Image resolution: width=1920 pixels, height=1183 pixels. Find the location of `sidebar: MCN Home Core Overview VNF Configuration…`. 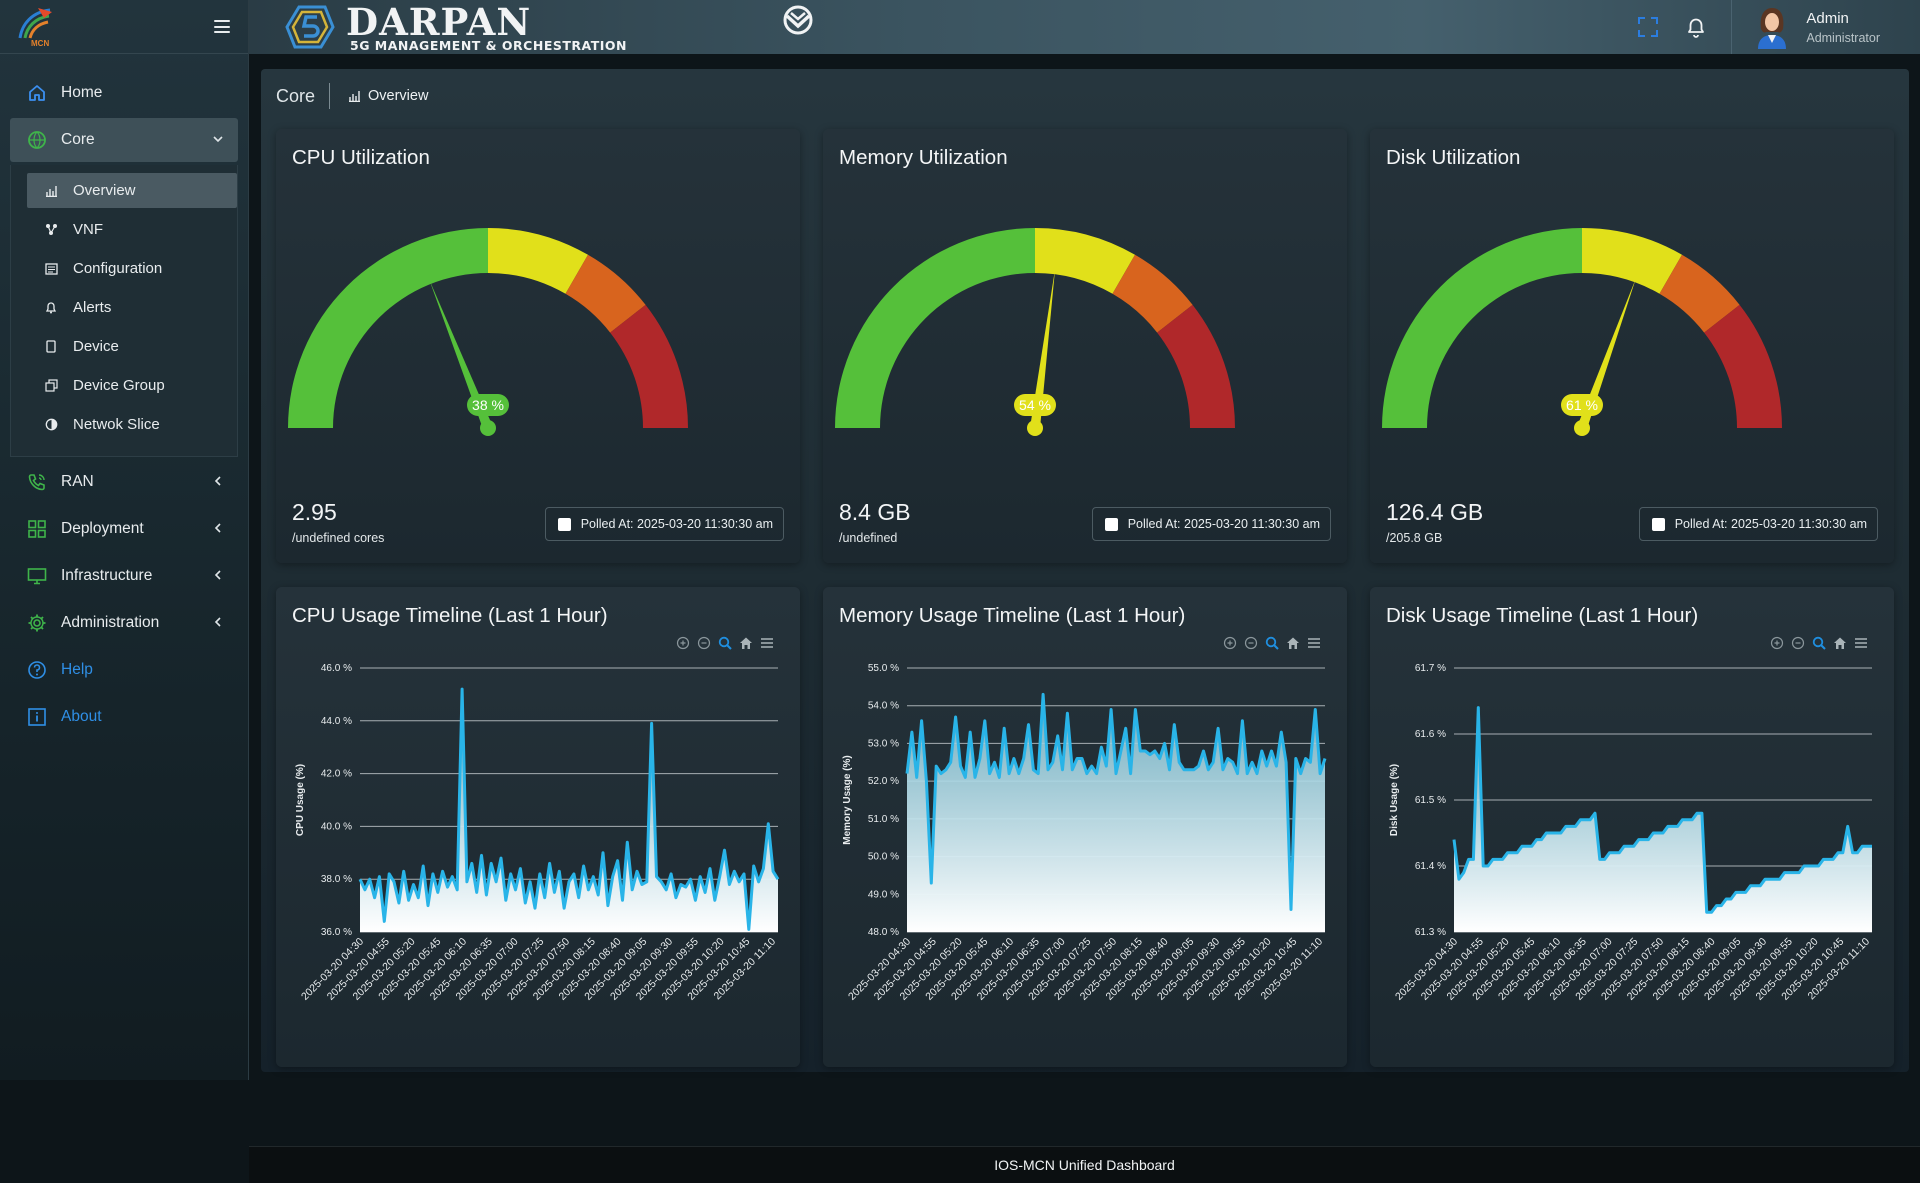

sidebar: MCN Home Core Overview VNF Configuration… is located at coordinates (124, 540).